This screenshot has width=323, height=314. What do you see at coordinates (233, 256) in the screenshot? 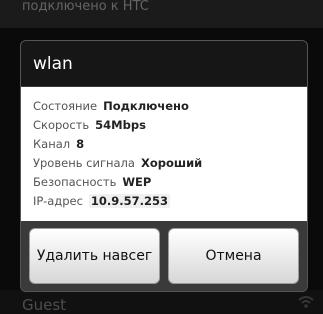
I see `cancel-button: Отмена` at bounding box center [233, 256].